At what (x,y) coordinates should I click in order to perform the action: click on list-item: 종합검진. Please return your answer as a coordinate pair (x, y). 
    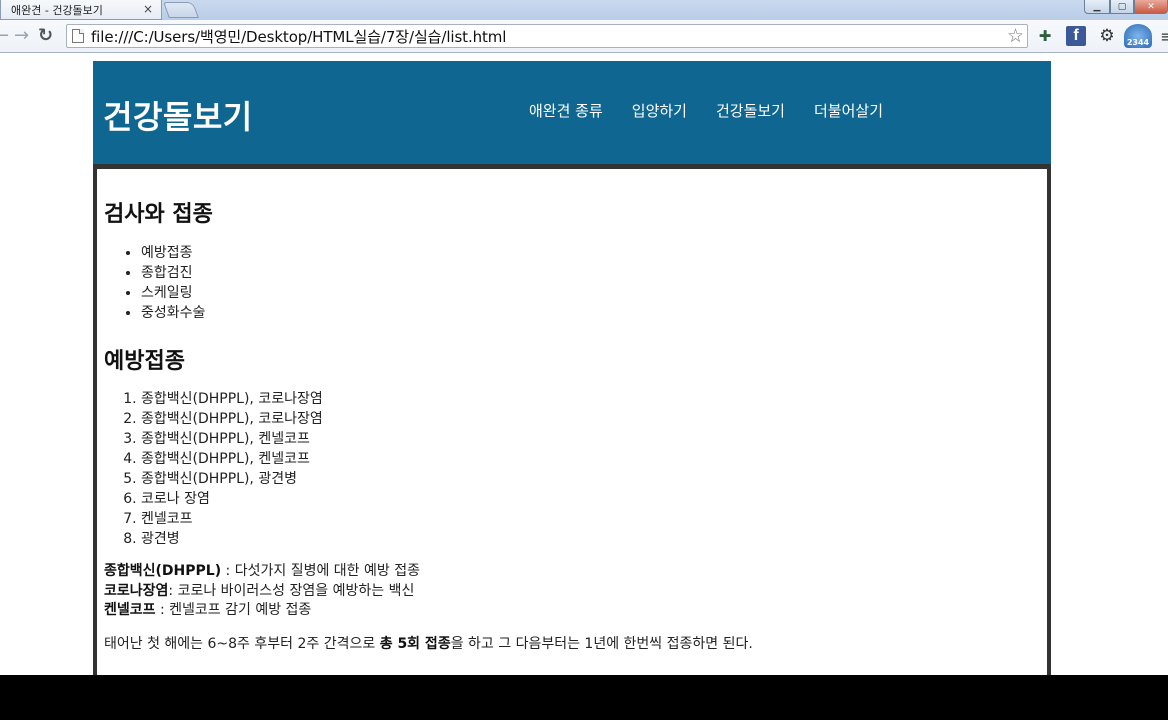
    Looking at the image, I should click on (173, 273).